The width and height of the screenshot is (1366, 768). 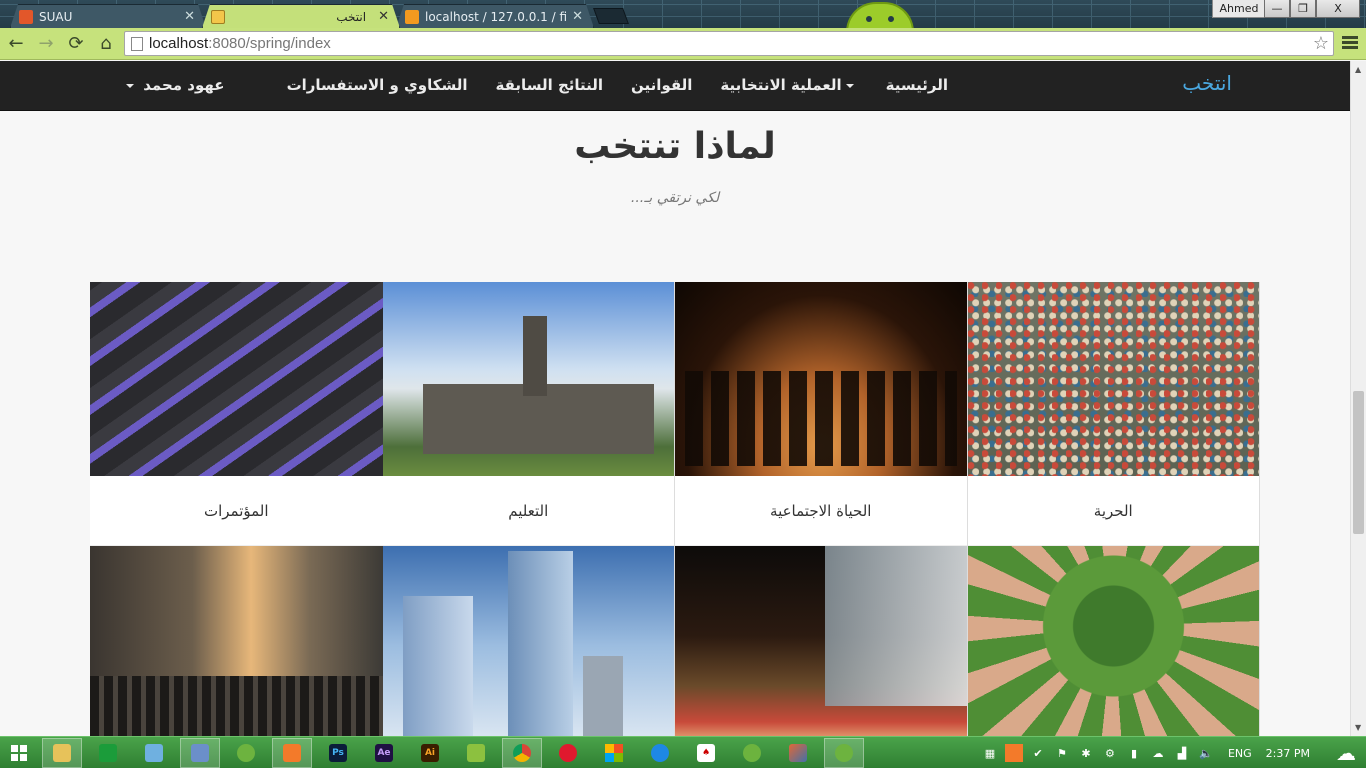 I want to click on clock: 2:37 PM, so click(x=1288, y=753).